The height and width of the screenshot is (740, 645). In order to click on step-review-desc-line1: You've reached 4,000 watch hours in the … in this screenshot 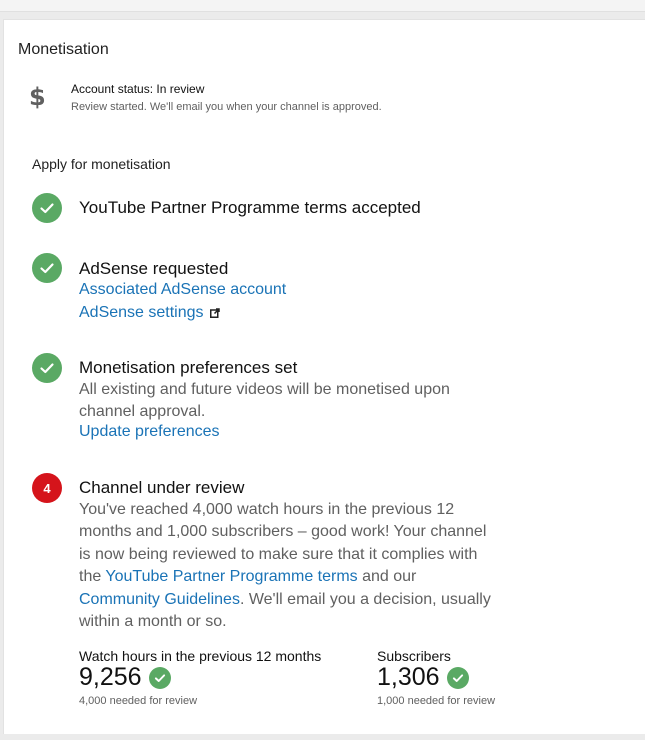, I will do `click(267, 509)`.